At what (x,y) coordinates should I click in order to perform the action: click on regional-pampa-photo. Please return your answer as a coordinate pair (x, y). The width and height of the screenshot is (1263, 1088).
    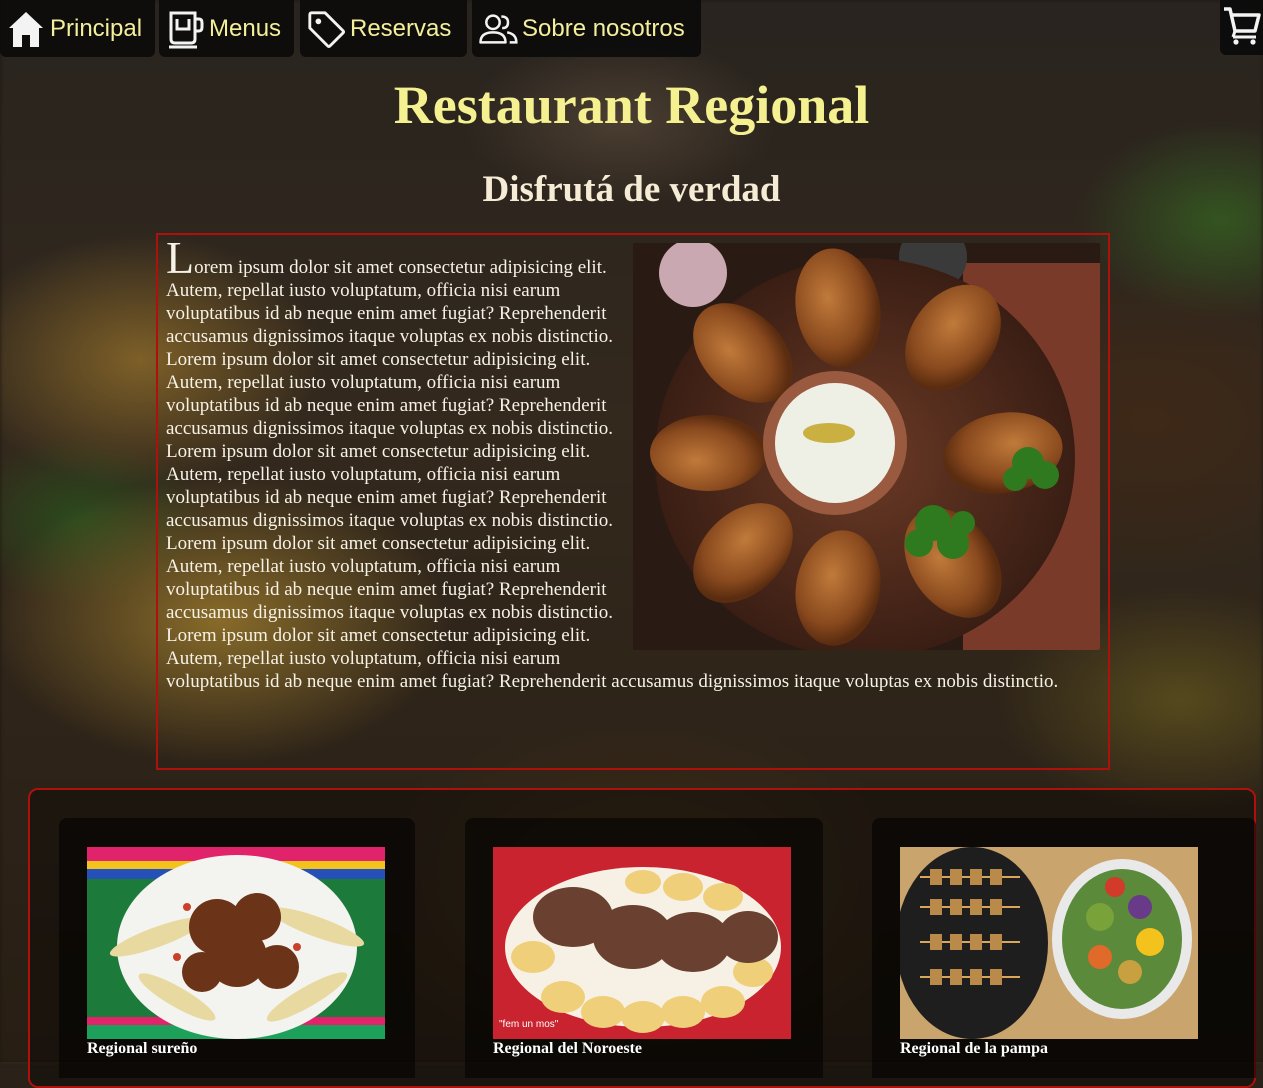
    Looking at the image, I should click on (1049, 943).